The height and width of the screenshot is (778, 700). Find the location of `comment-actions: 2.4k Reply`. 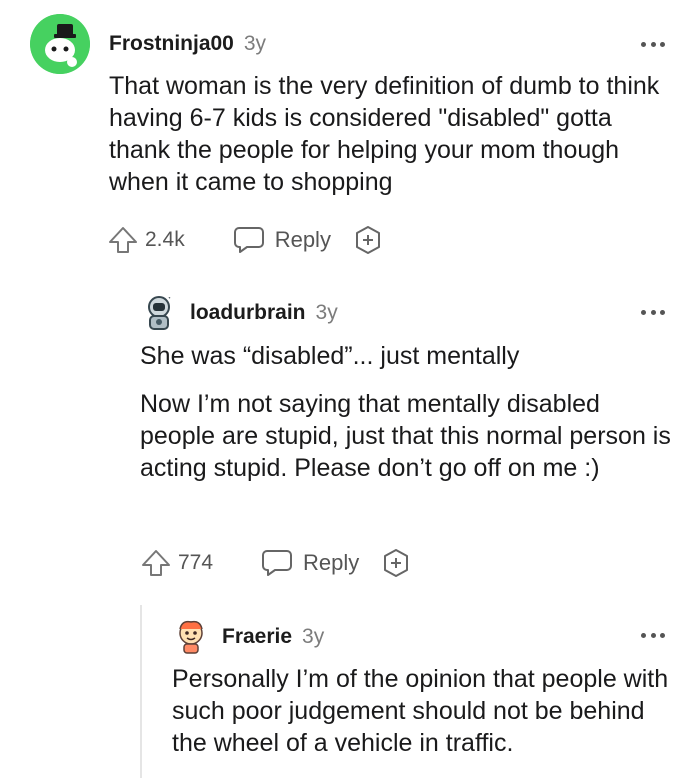

comment-actions: 2.4k Reply is located at coordinates (245, 240).